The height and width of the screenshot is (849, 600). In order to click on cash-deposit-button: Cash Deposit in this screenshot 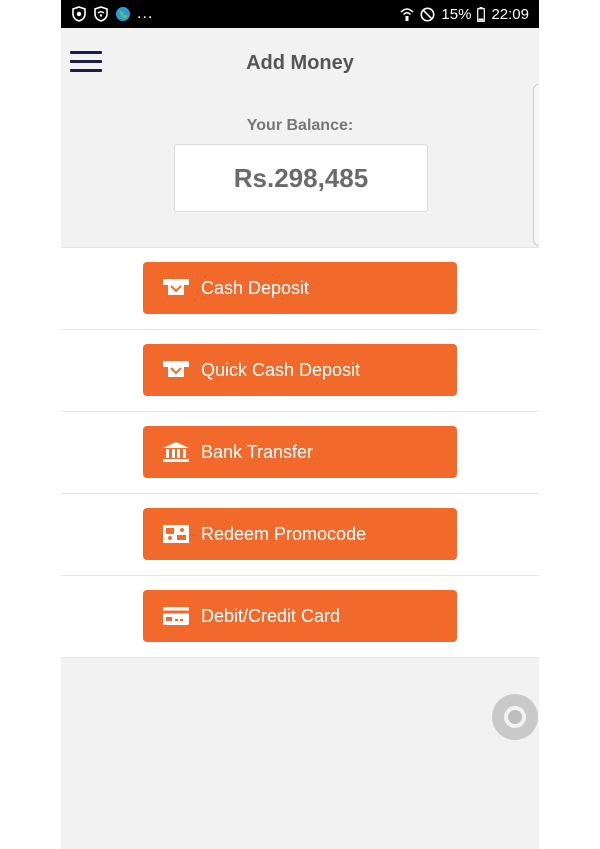, I will do `click(300, 288)`.